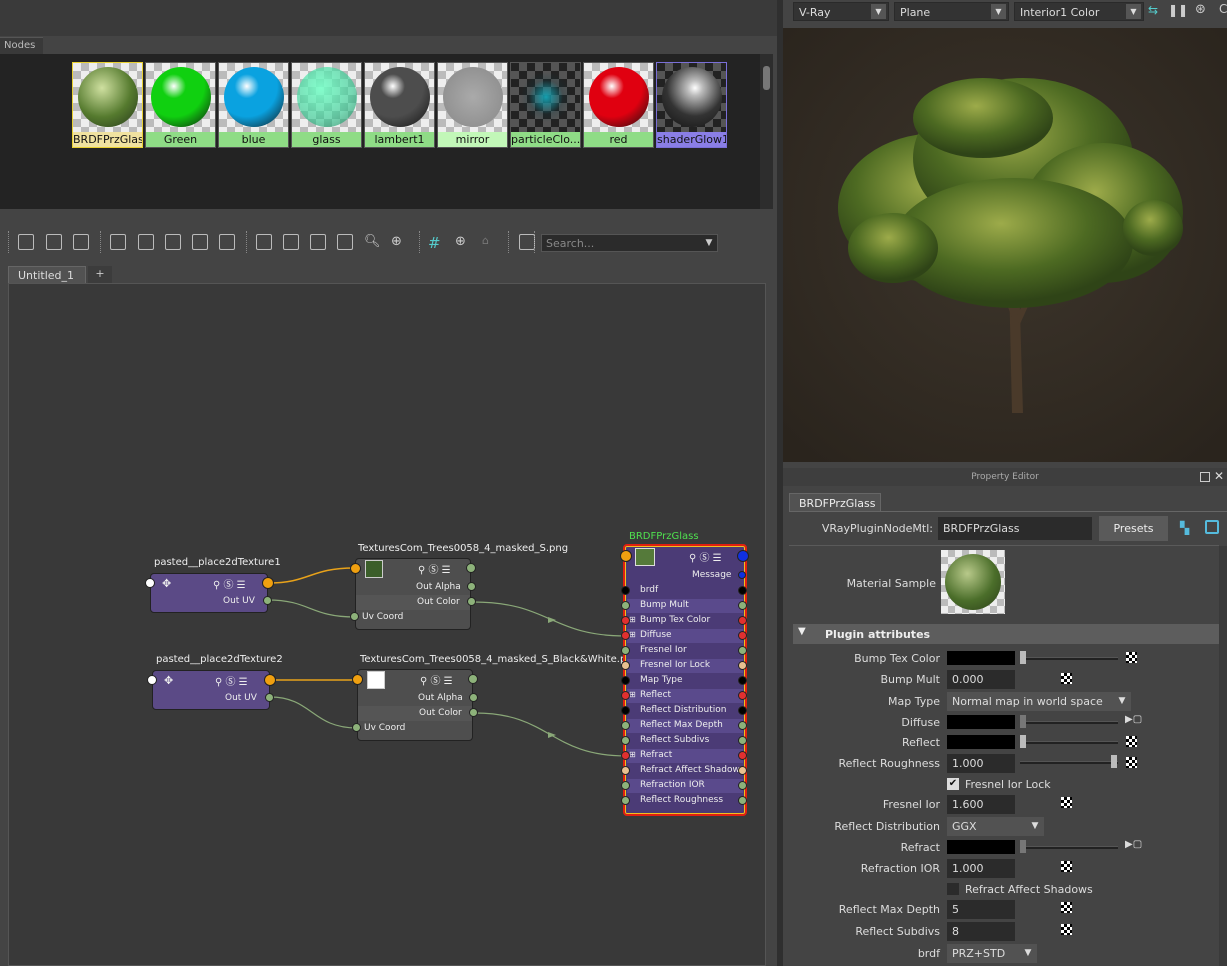 Image resolution: width=1227 pixels, height=966 pixels. I want to click on add-icon, so click(146, 242).